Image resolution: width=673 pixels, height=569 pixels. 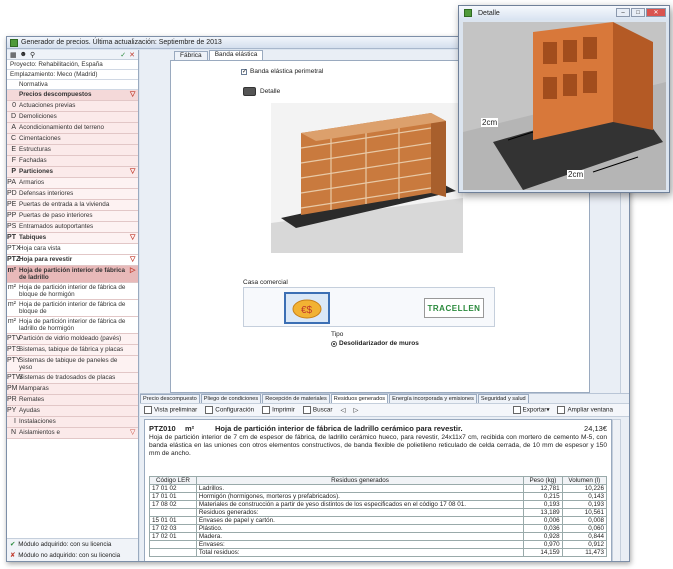 What do you see at coordinates (72, 411) in the screenshot?
I see `tree-item: PY Ayudas` at bounding box center [72, 411].